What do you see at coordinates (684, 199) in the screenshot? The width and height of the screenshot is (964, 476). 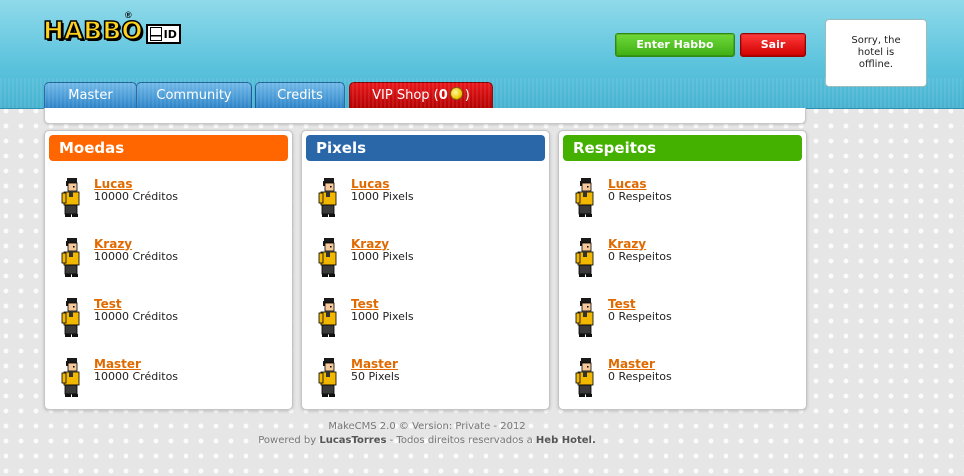 I see `list-item: Lucas 0 Respeitos` at bounding box center [684, 199].